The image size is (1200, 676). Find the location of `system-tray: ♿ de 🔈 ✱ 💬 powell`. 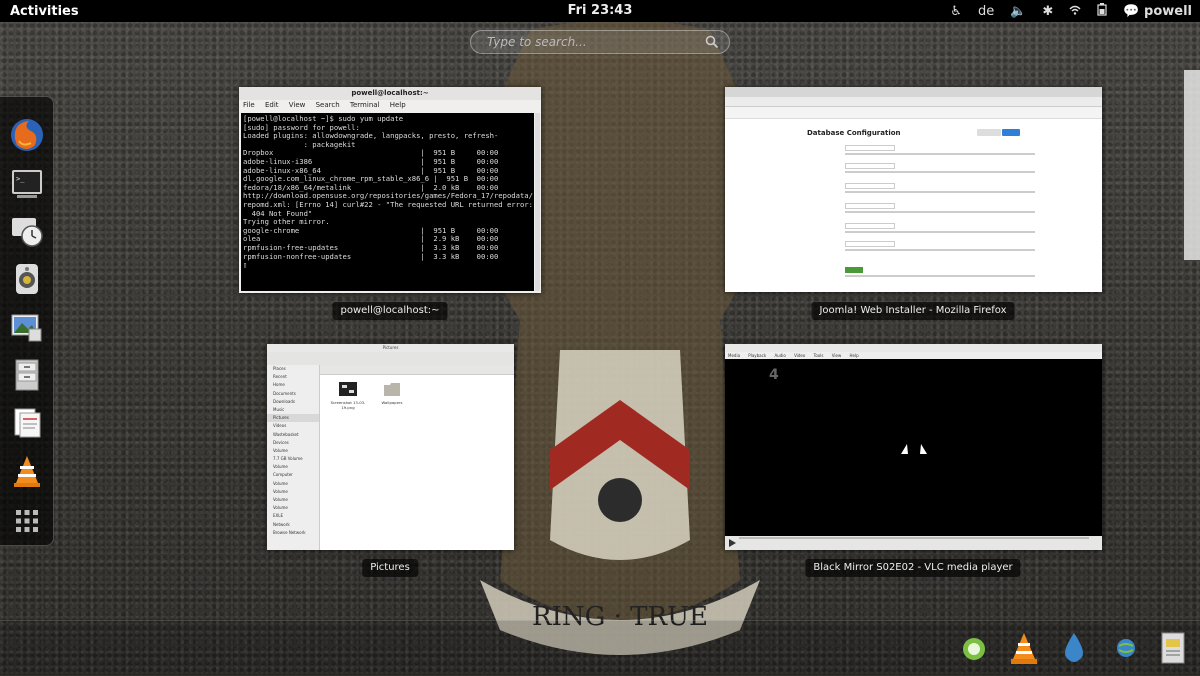

system-tray: ♿ de 🔈 ✱ 💬 powell is located at coordinates (1071, 11).